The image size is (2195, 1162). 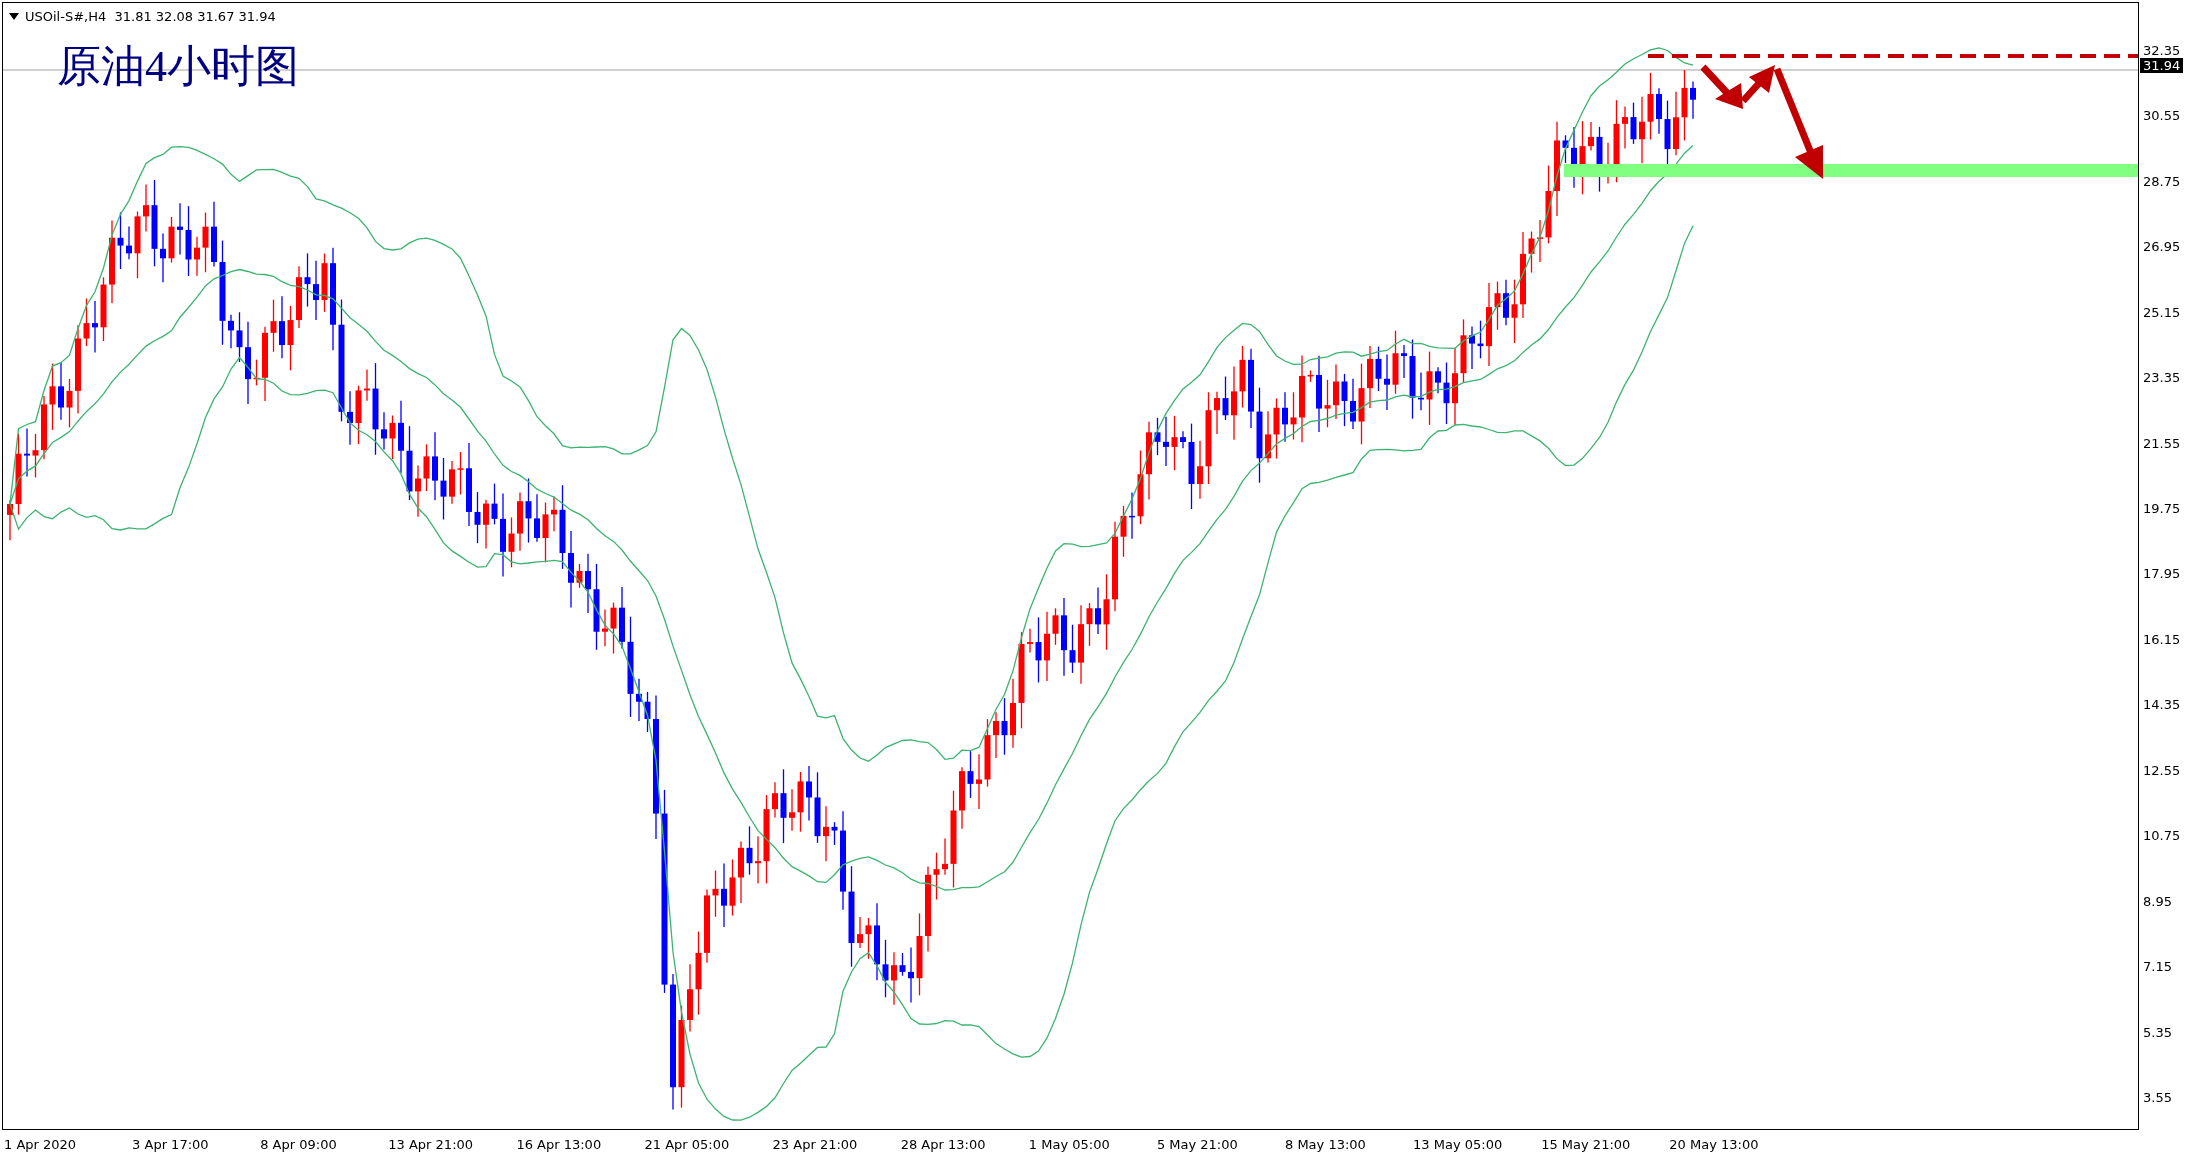 What do you see at coordinates (1714, 1144) in the screenshot?
I see `time-axis-label: 20 May 13:00` at bounding box center [1714, 1144].